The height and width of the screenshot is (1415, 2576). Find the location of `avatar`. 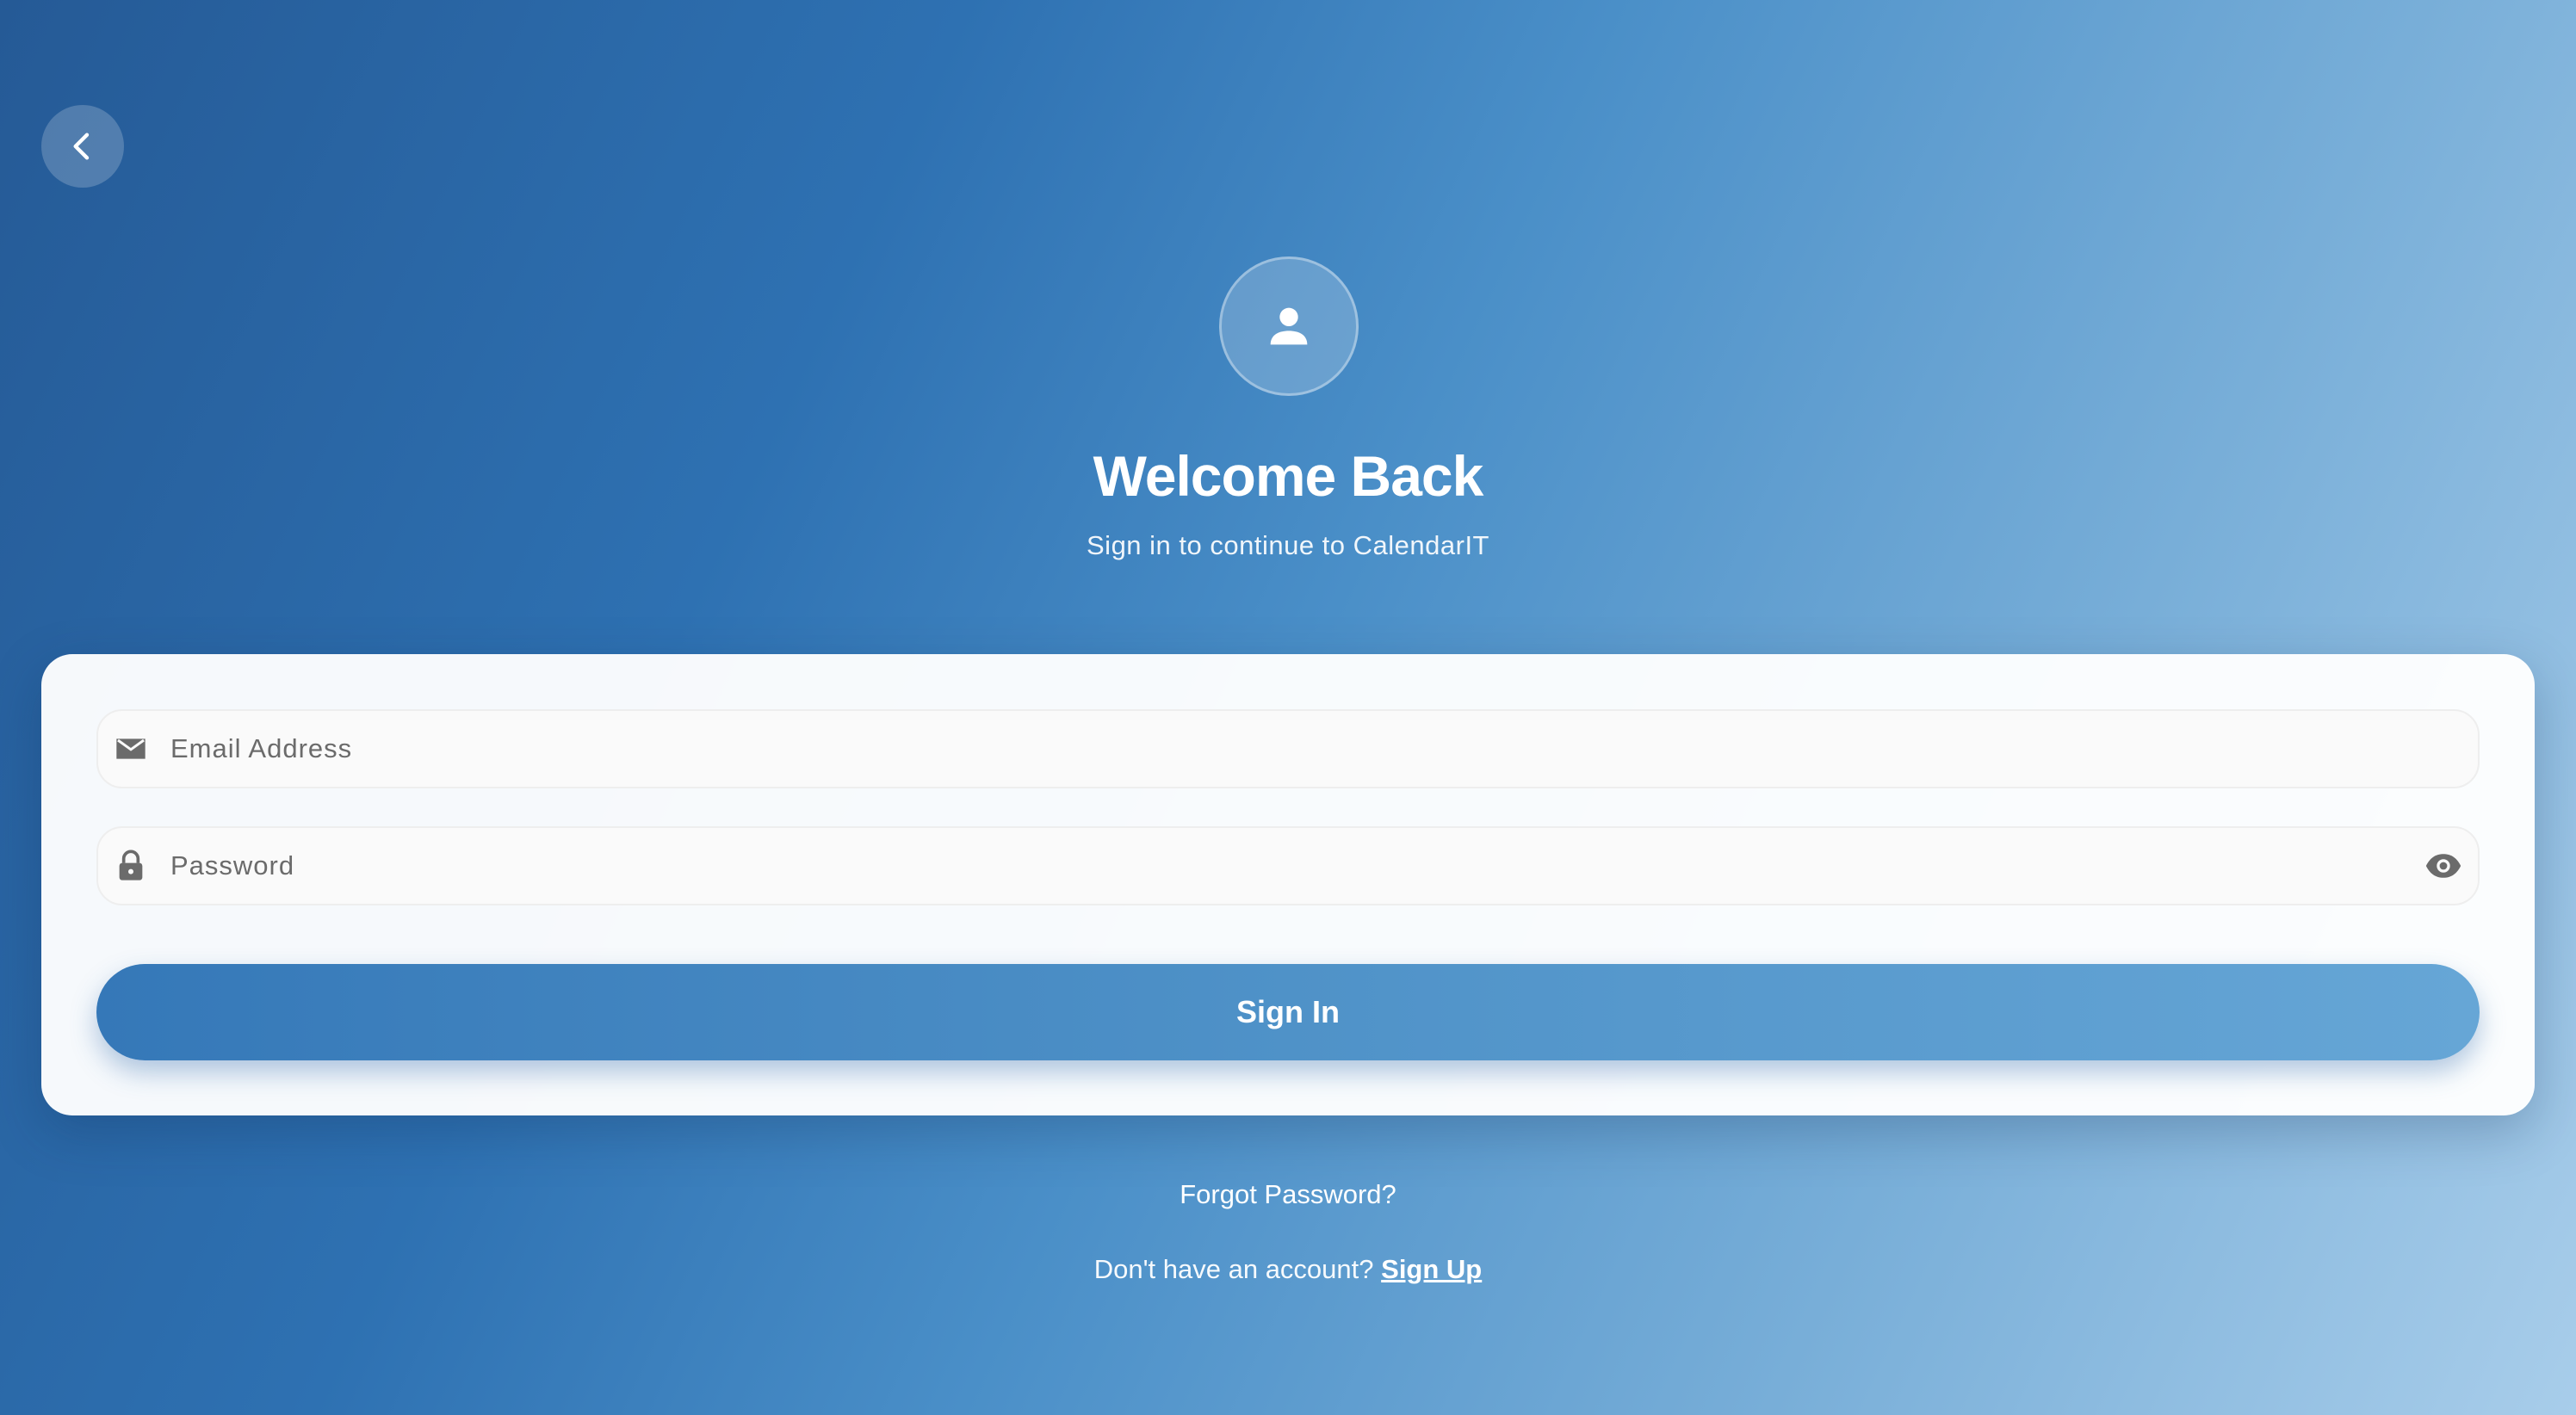

avatar is located at coordinates (1289, 326).